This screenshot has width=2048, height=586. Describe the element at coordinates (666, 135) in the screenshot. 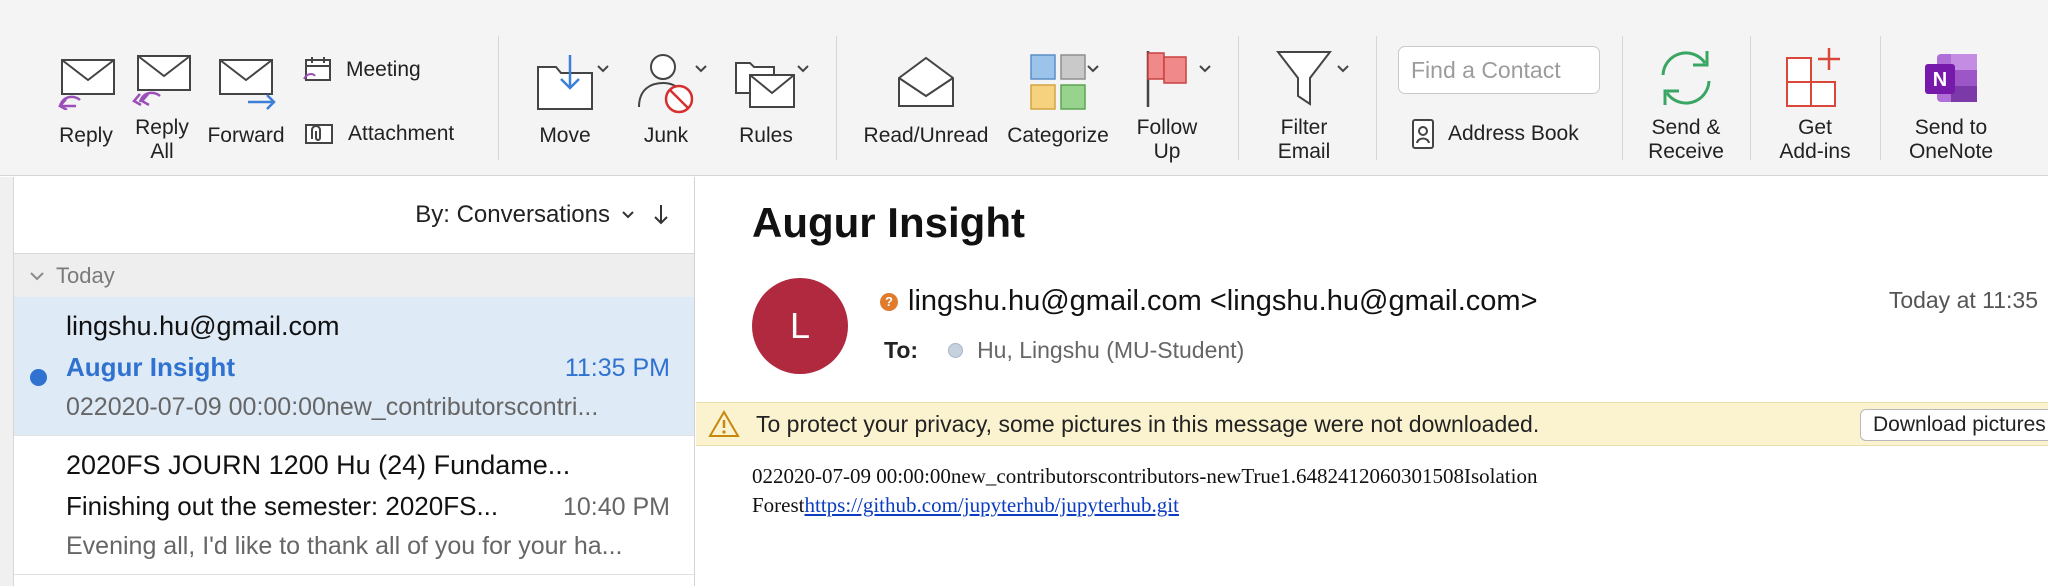

I see `junk-label: Junk` at that location.